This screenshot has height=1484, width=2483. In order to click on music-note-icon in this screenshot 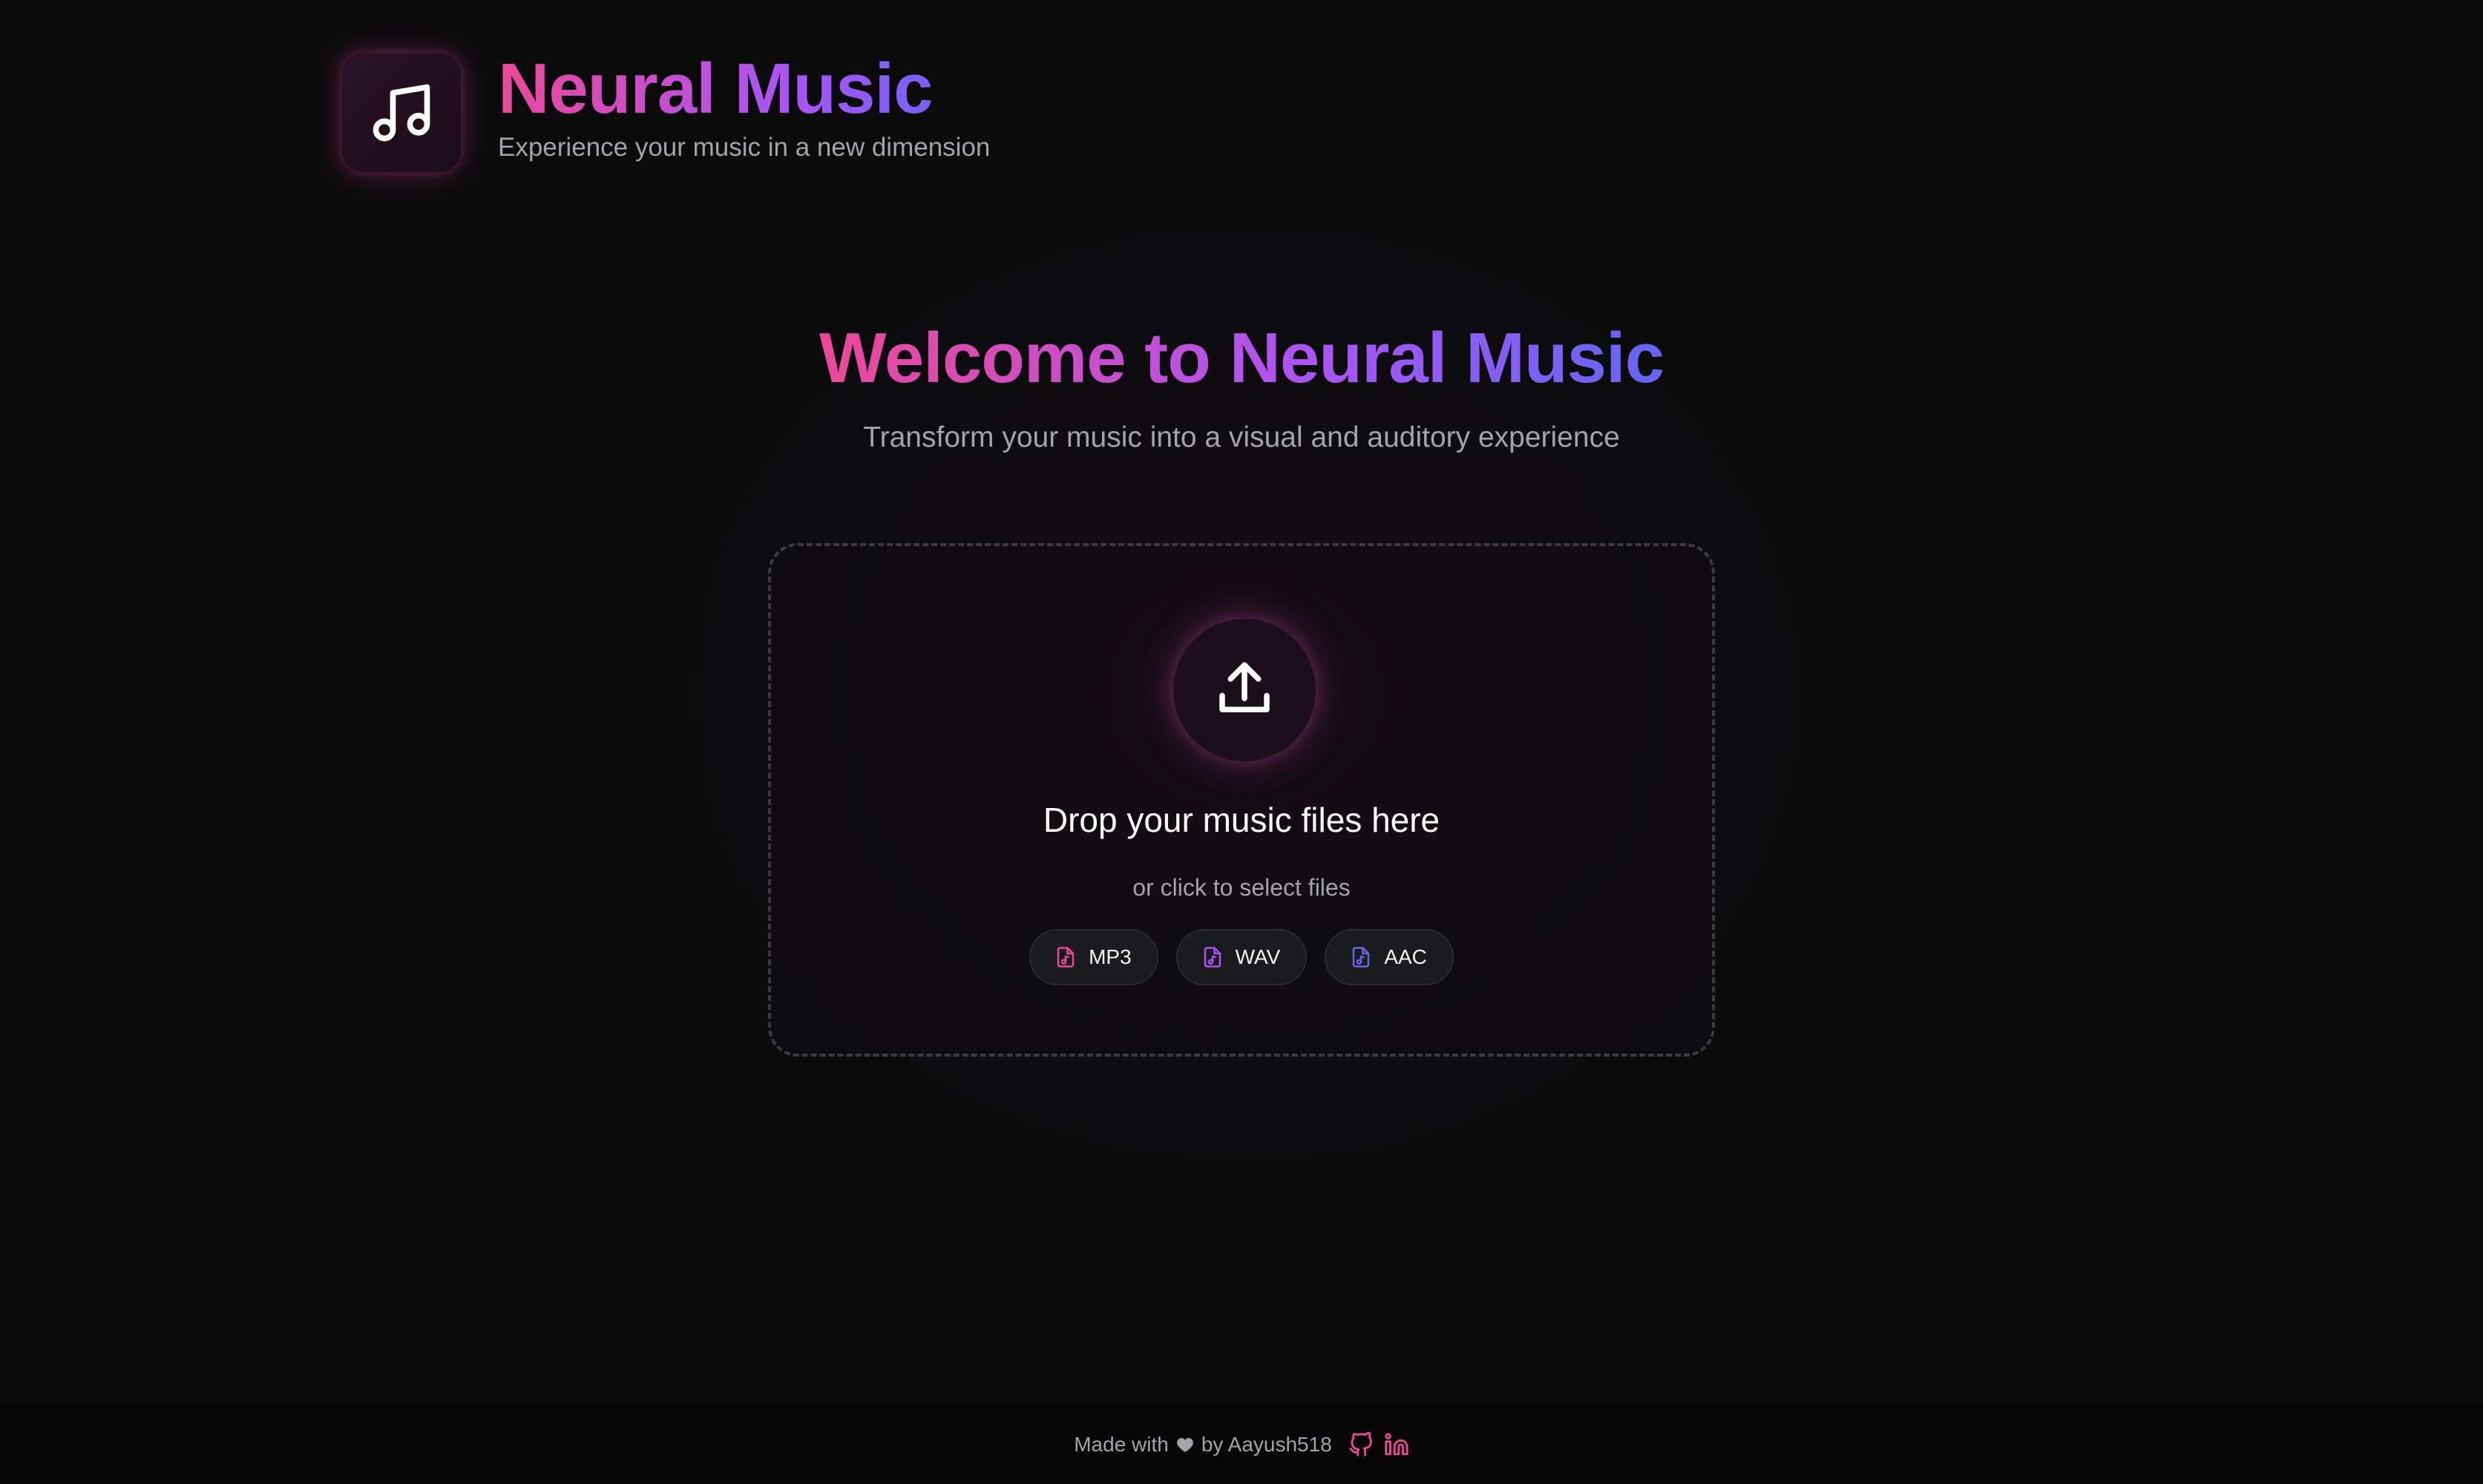, I will do `click(401, 113)`.